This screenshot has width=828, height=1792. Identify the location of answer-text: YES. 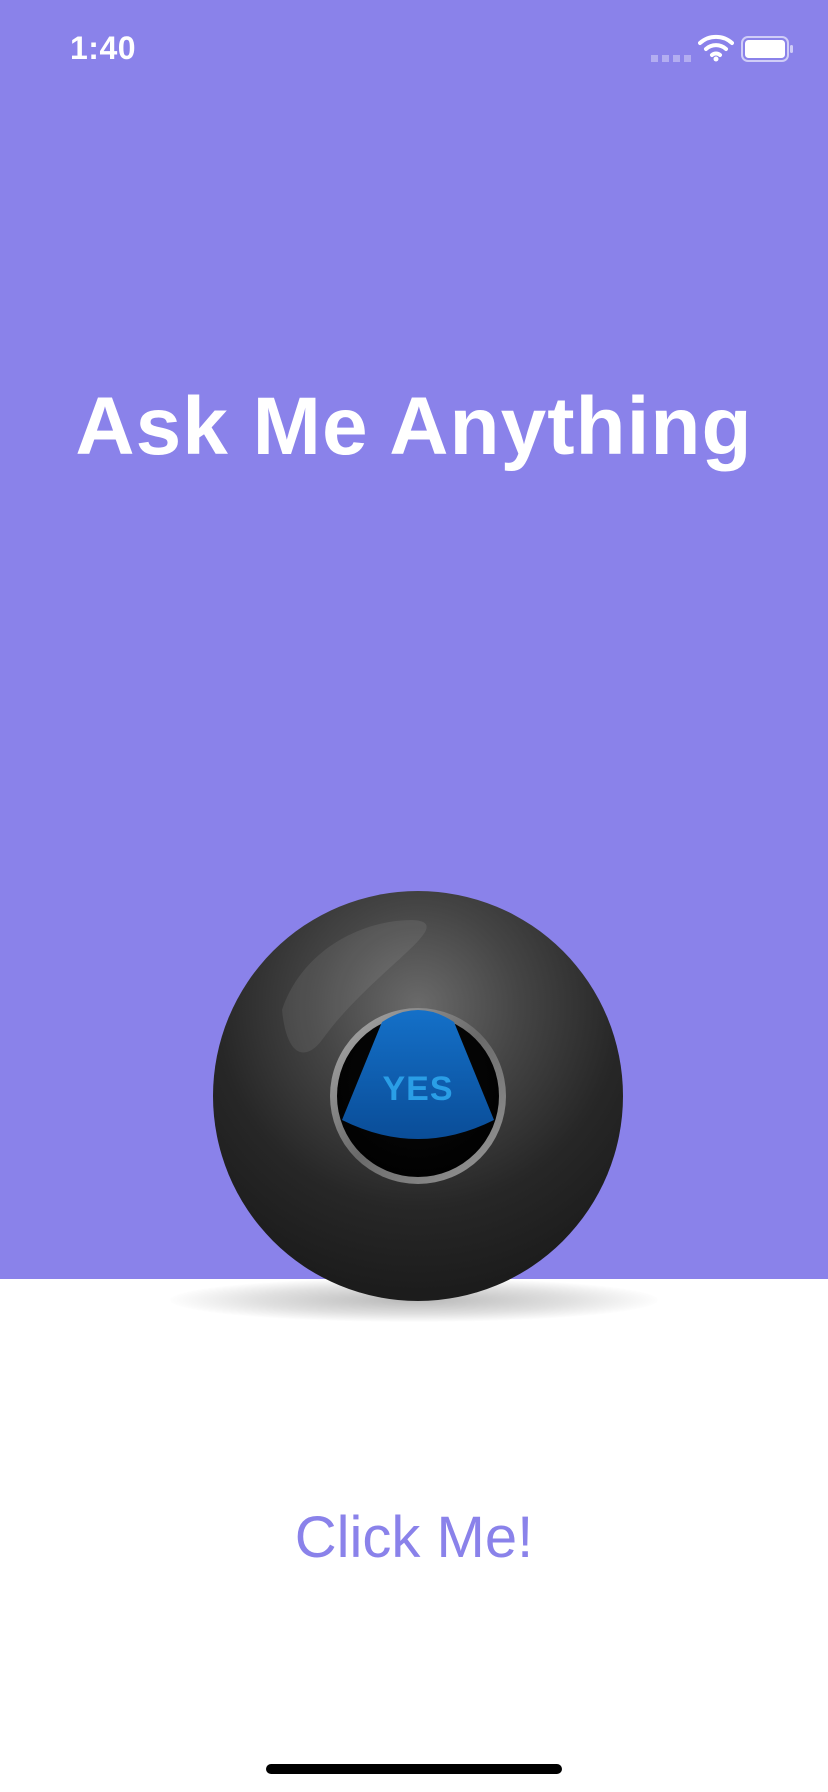
(418, 1089).